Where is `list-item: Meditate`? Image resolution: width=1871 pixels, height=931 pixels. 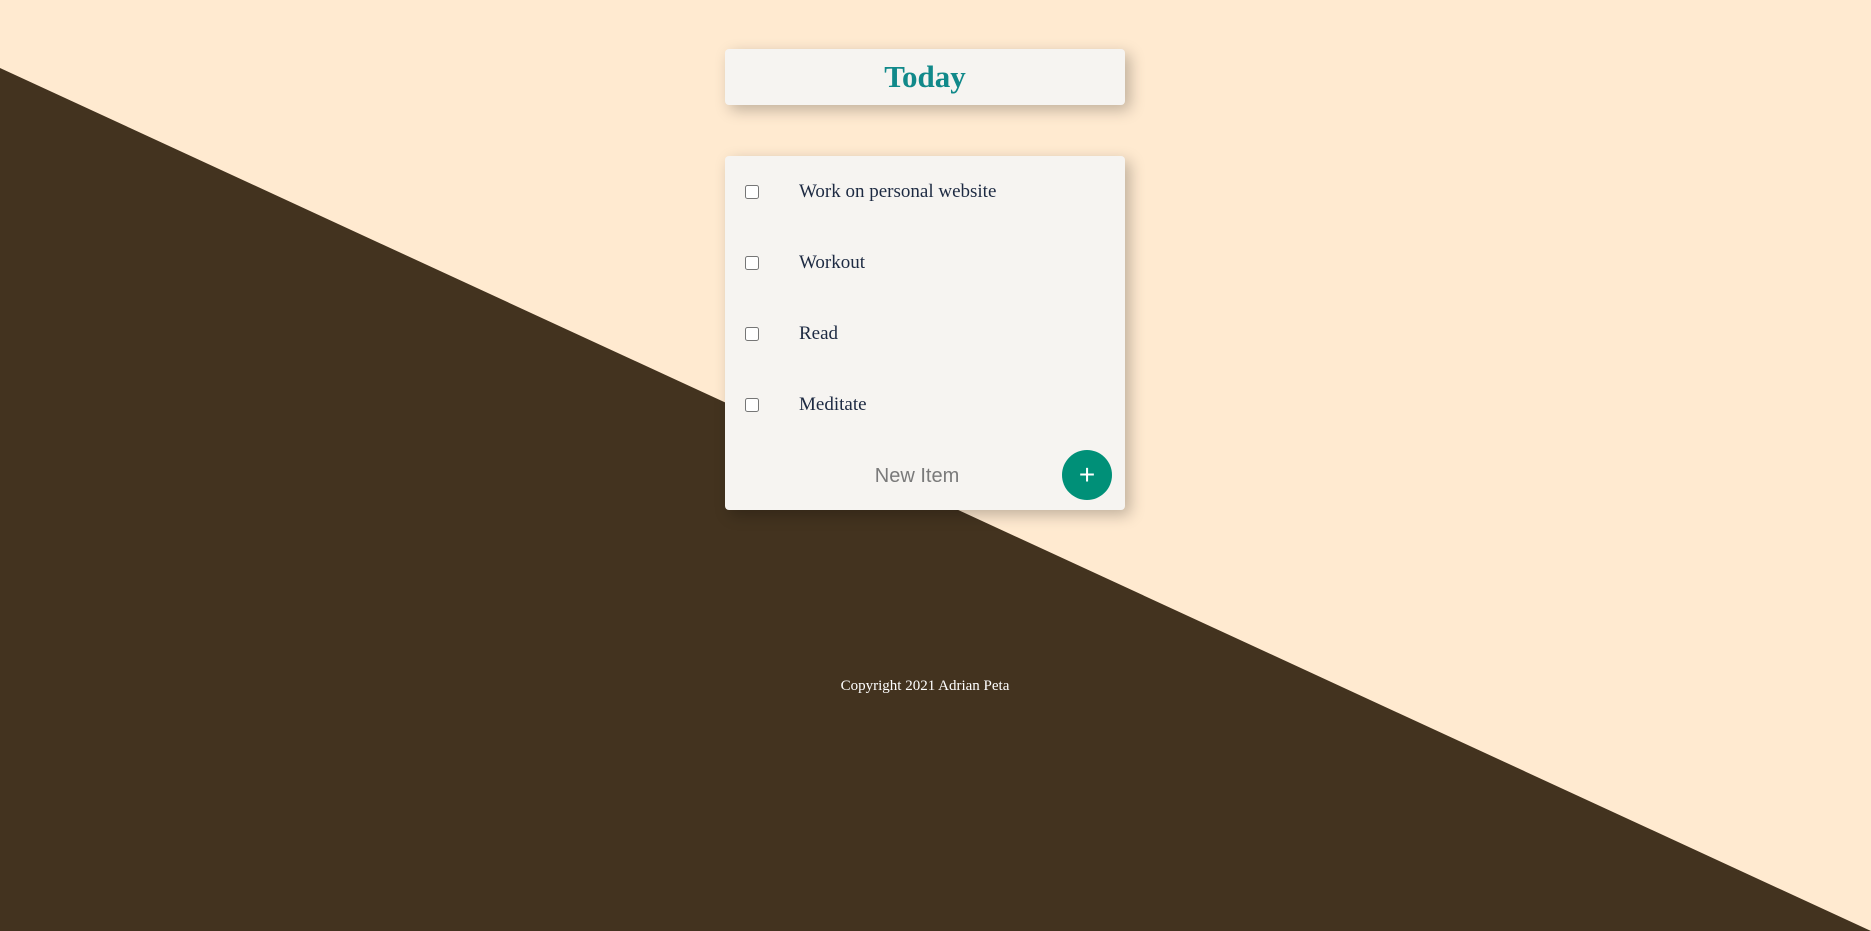
list-item: Meditate is located at coordinates (925, 404).